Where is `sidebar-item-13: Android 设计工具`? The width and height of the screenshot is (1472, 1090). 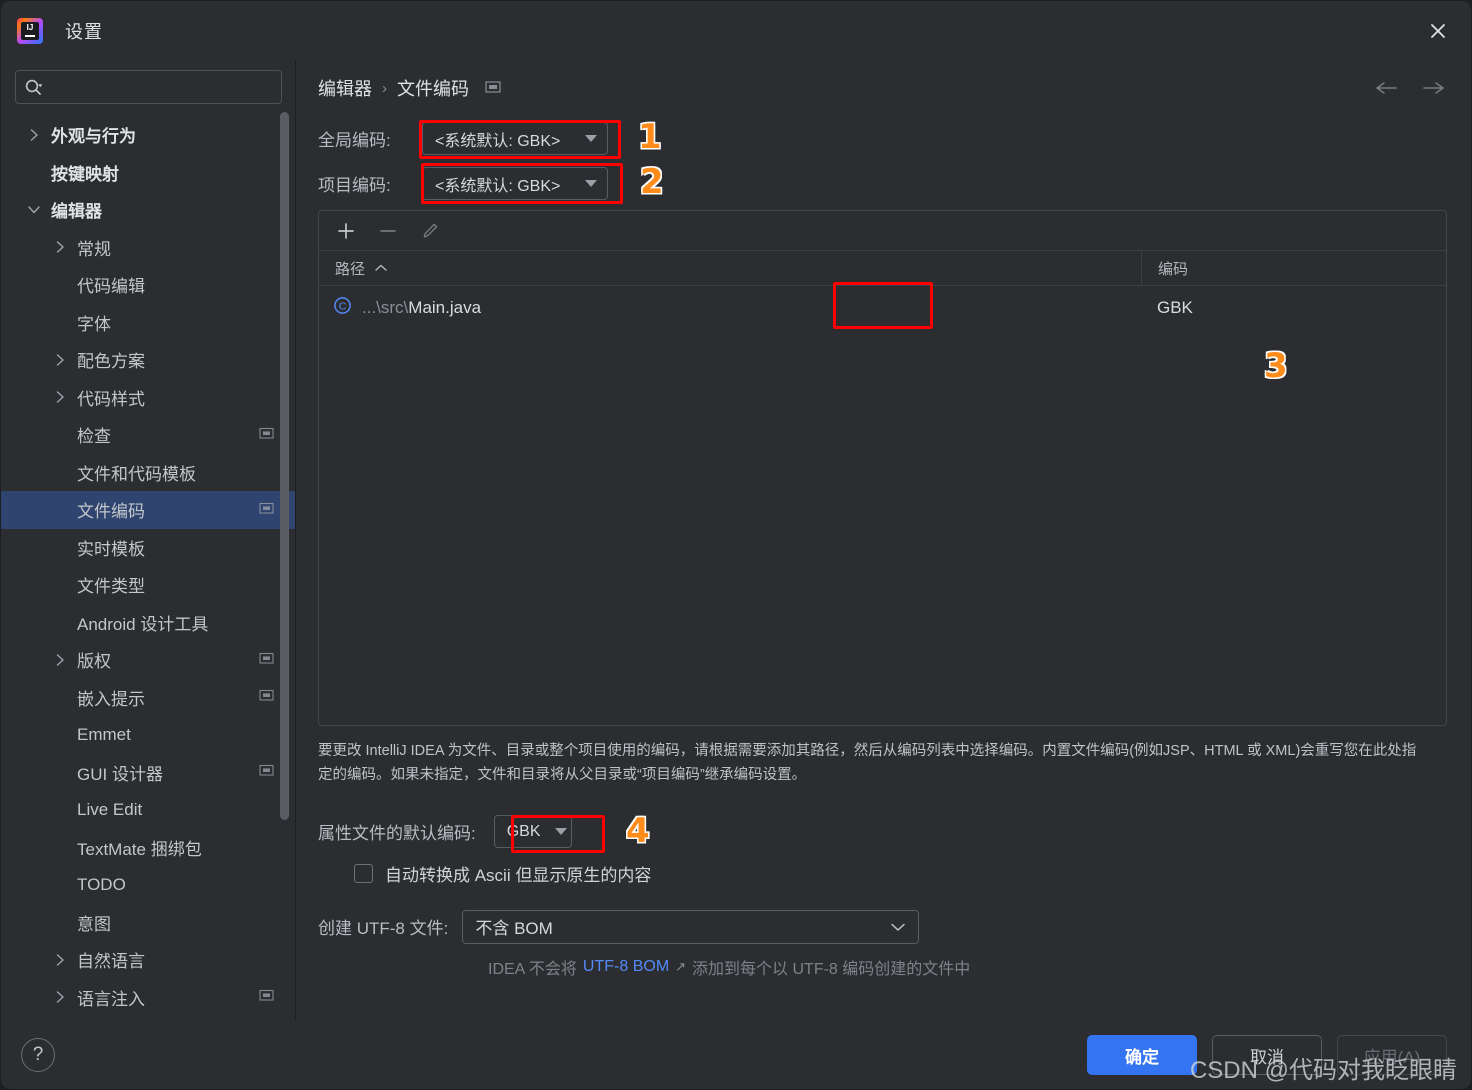 sidebar-item-13: Android 设计工具 is located at coordinates (148, 623).